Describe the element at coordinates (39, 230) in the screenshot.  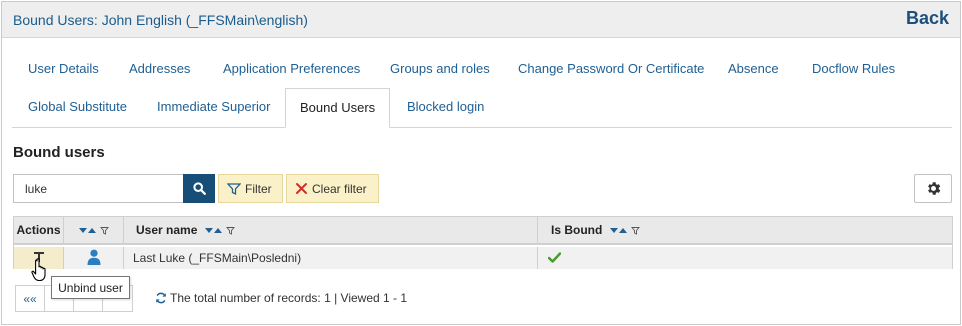
I see `column-header-actions: Actions` at that location.